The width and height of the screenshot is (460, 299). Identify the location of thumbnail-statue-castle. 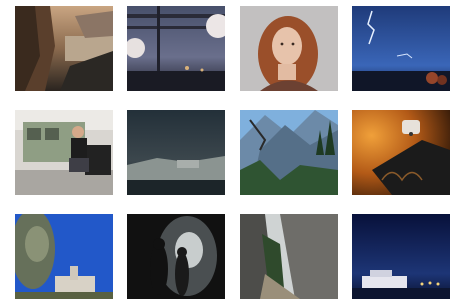
(64, 256).